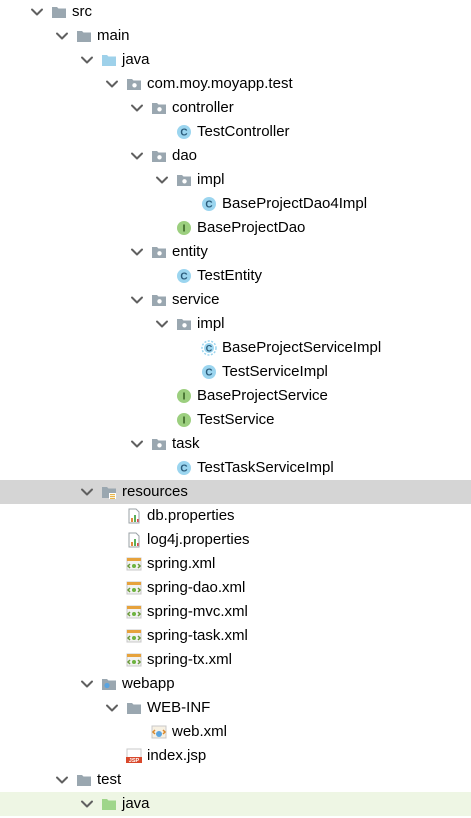  I want to click on tree-node-label: main, so click(113, 35).